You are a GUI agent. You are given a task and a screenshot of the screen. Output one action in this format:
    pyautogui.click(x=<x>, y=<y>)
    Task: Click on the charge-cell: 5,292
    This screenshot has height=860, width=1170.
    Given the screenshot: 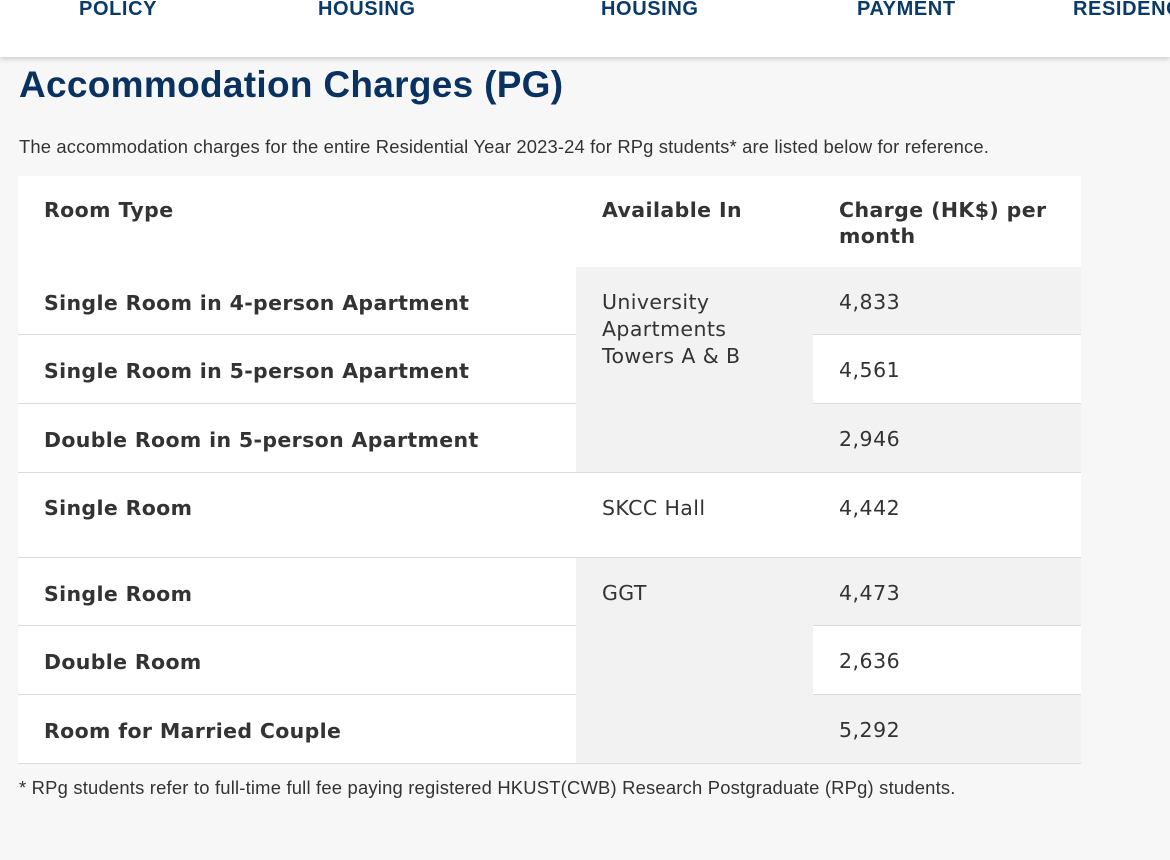 What is the action you would take?
    pyautogui.click(x=947, y=729)
    